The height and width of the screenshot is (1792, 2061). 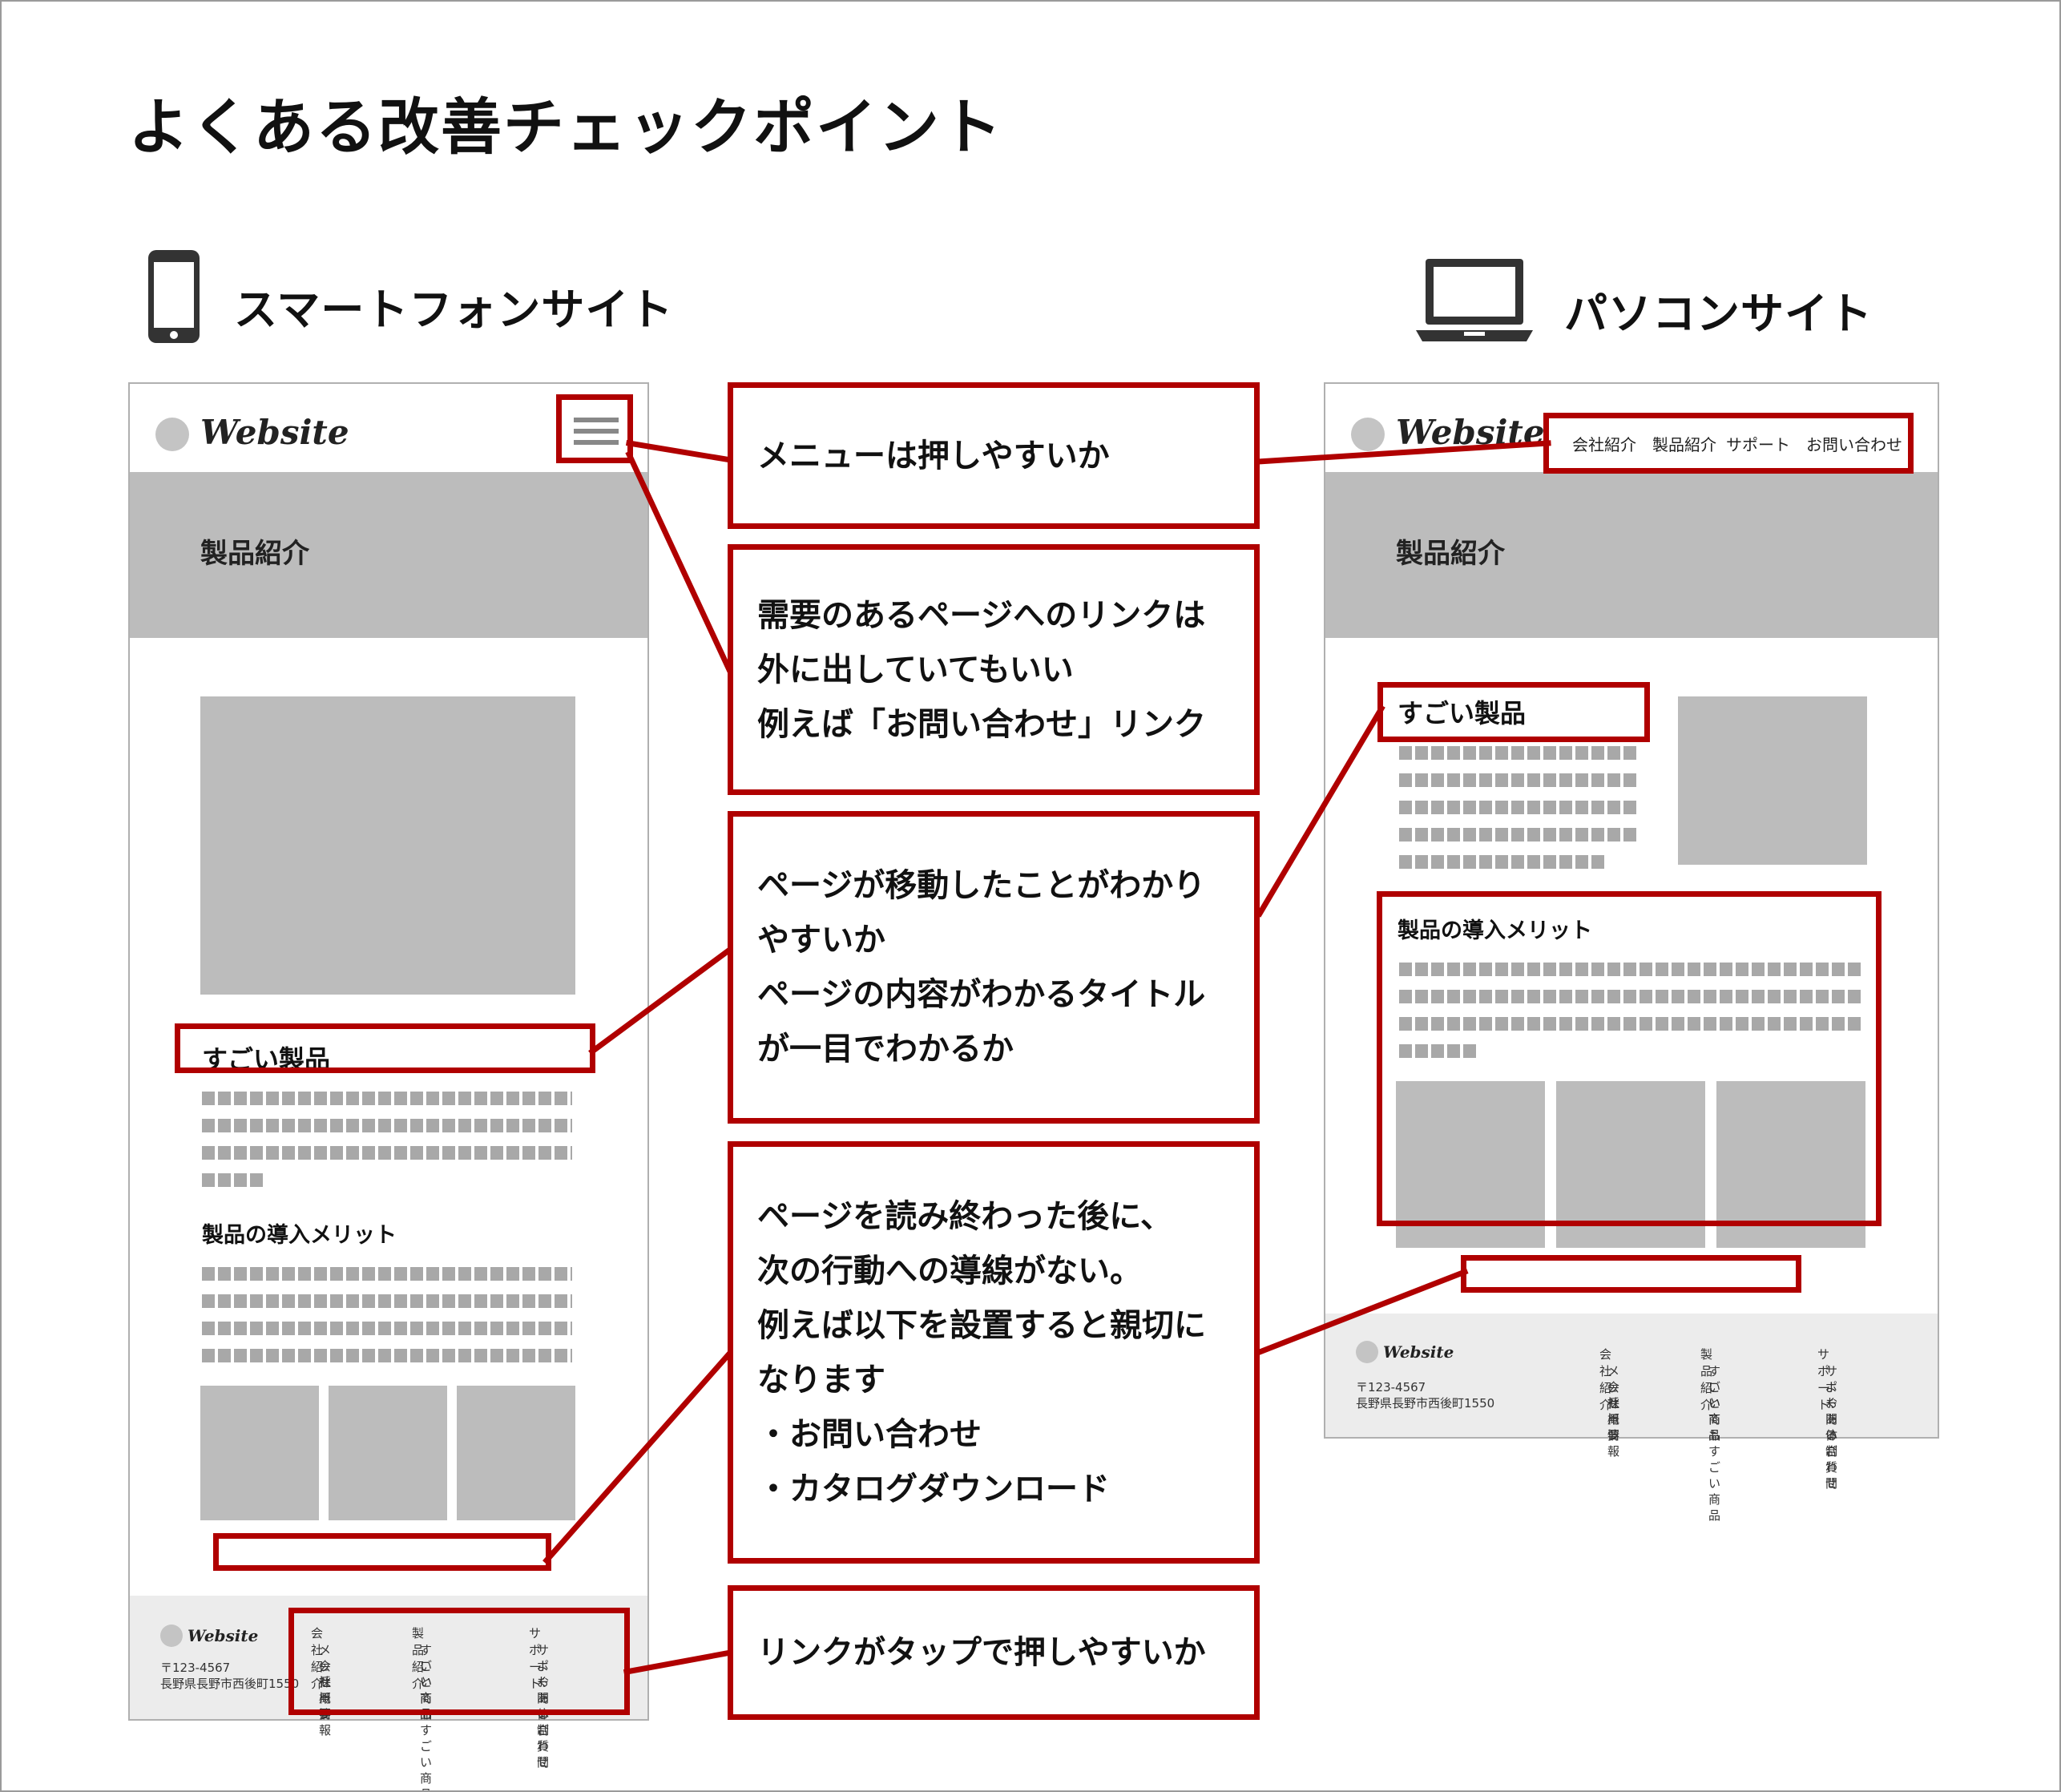 I want to click on highlight-pc-next-action, so click(x=1631, y=1274).